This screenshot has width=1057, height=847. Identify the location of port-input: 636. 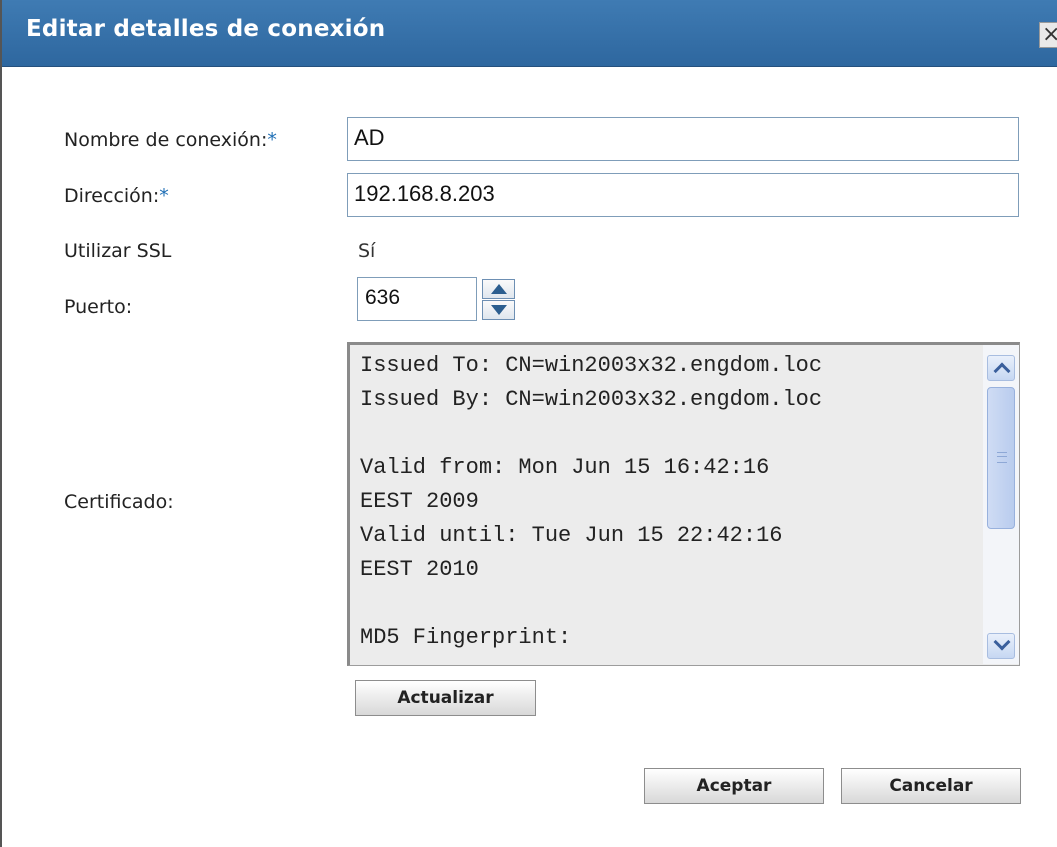
(417, 299).